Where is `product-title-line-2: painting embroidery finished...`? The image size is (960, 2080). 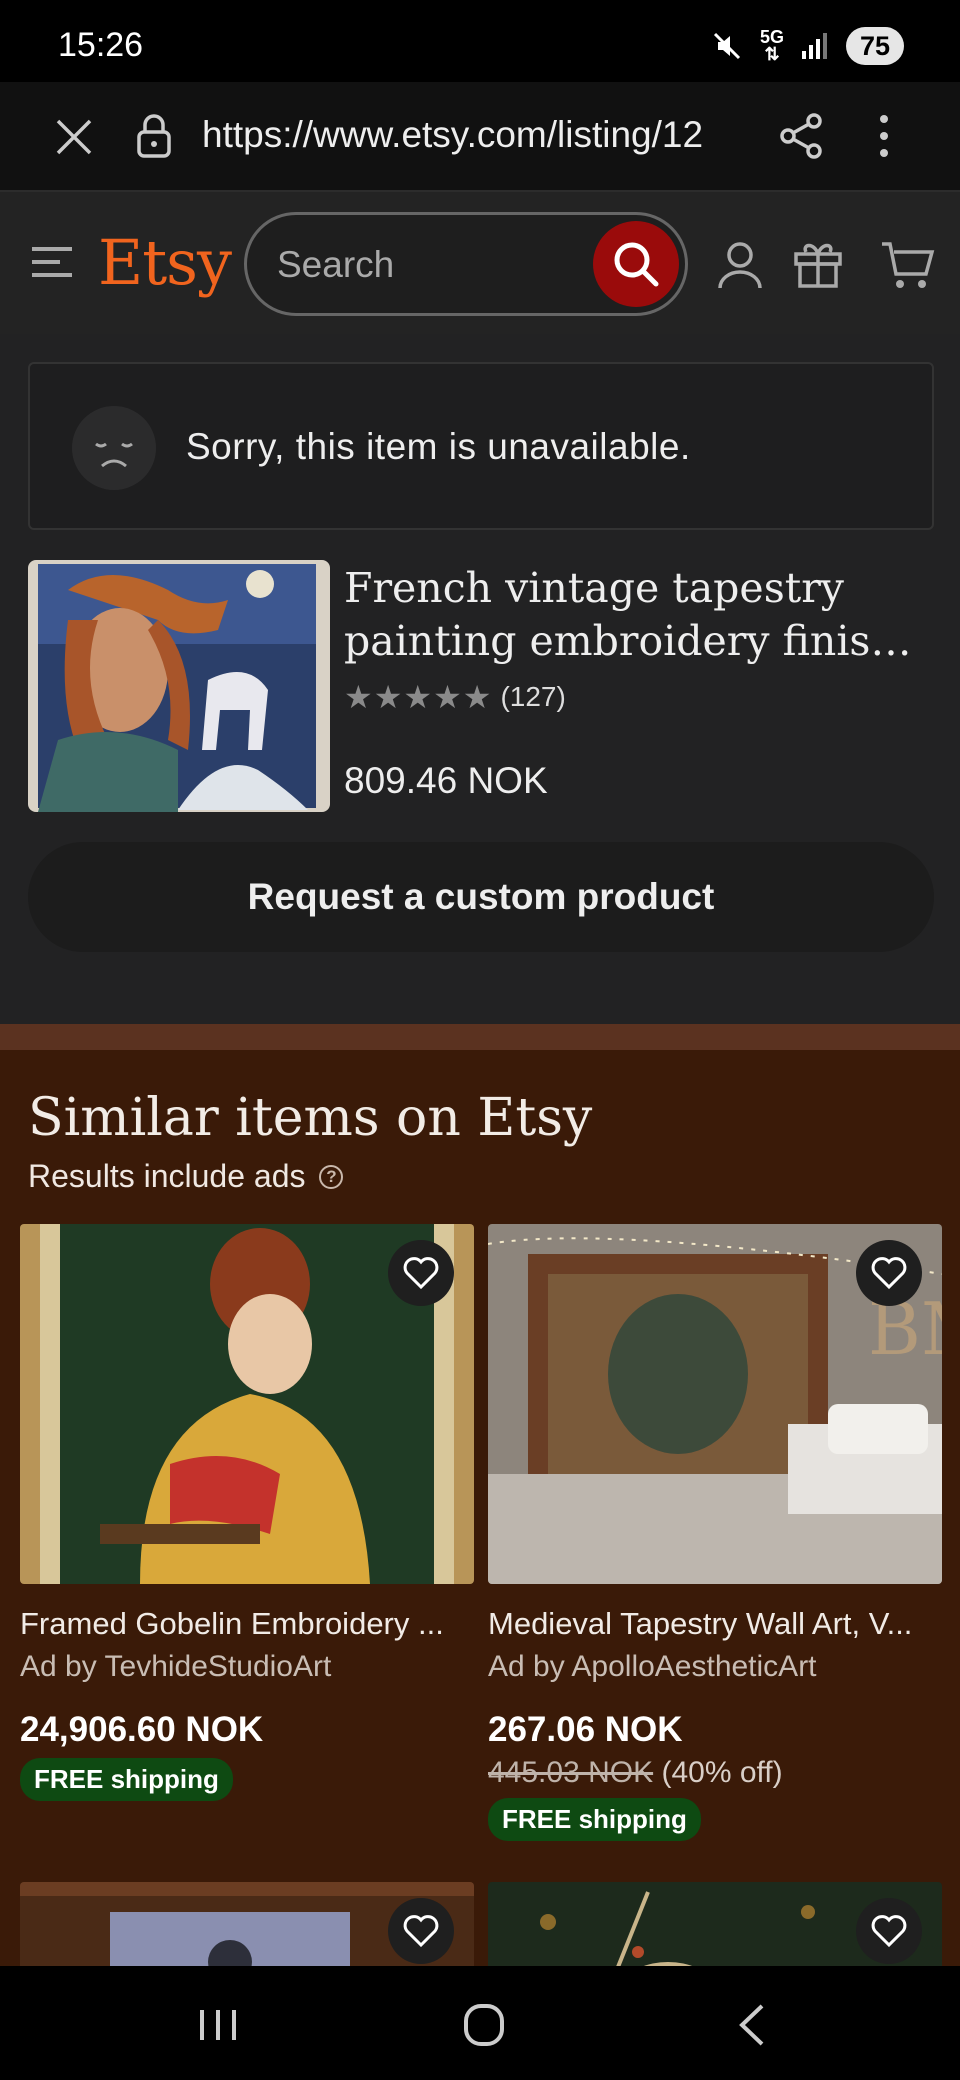 product-title-line-2: painting embroidery finished... is located at coordinates (640, 641).